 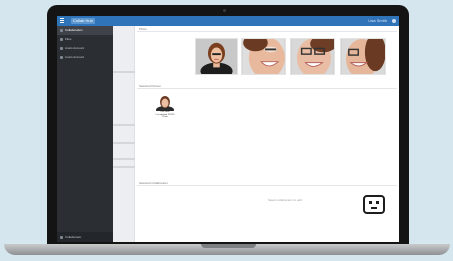 What do you see at coordinates (85, 237) in the screenshot?
I see `sidebar-footer: Collaborator` at bounding box center [85, 237].